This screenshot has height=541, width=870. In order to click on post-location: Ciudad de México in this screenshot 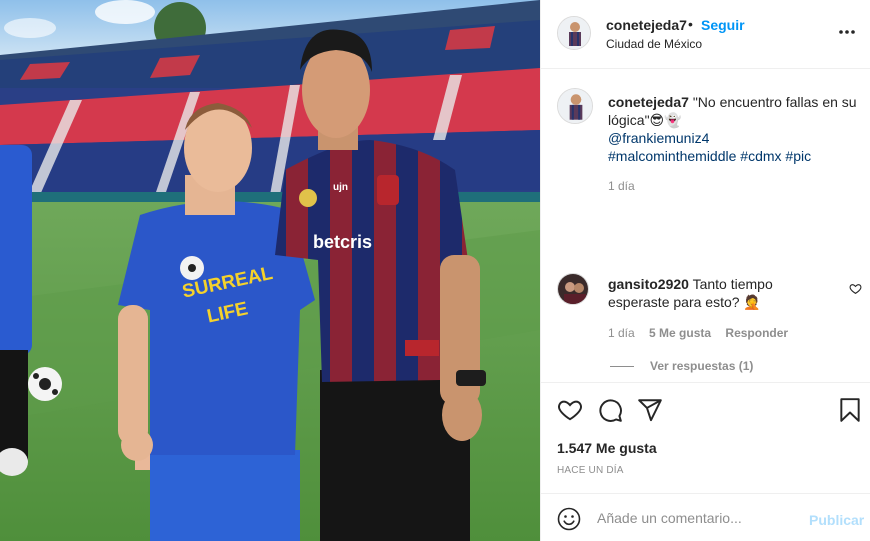, I will do `click(654, 44)`.